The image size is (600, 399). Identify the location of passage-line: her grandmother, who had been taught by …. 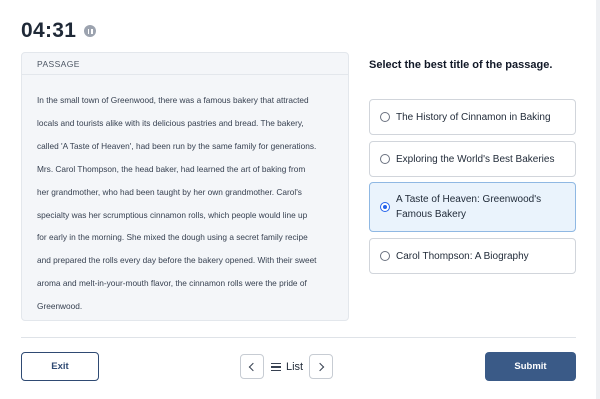
(169, 191).